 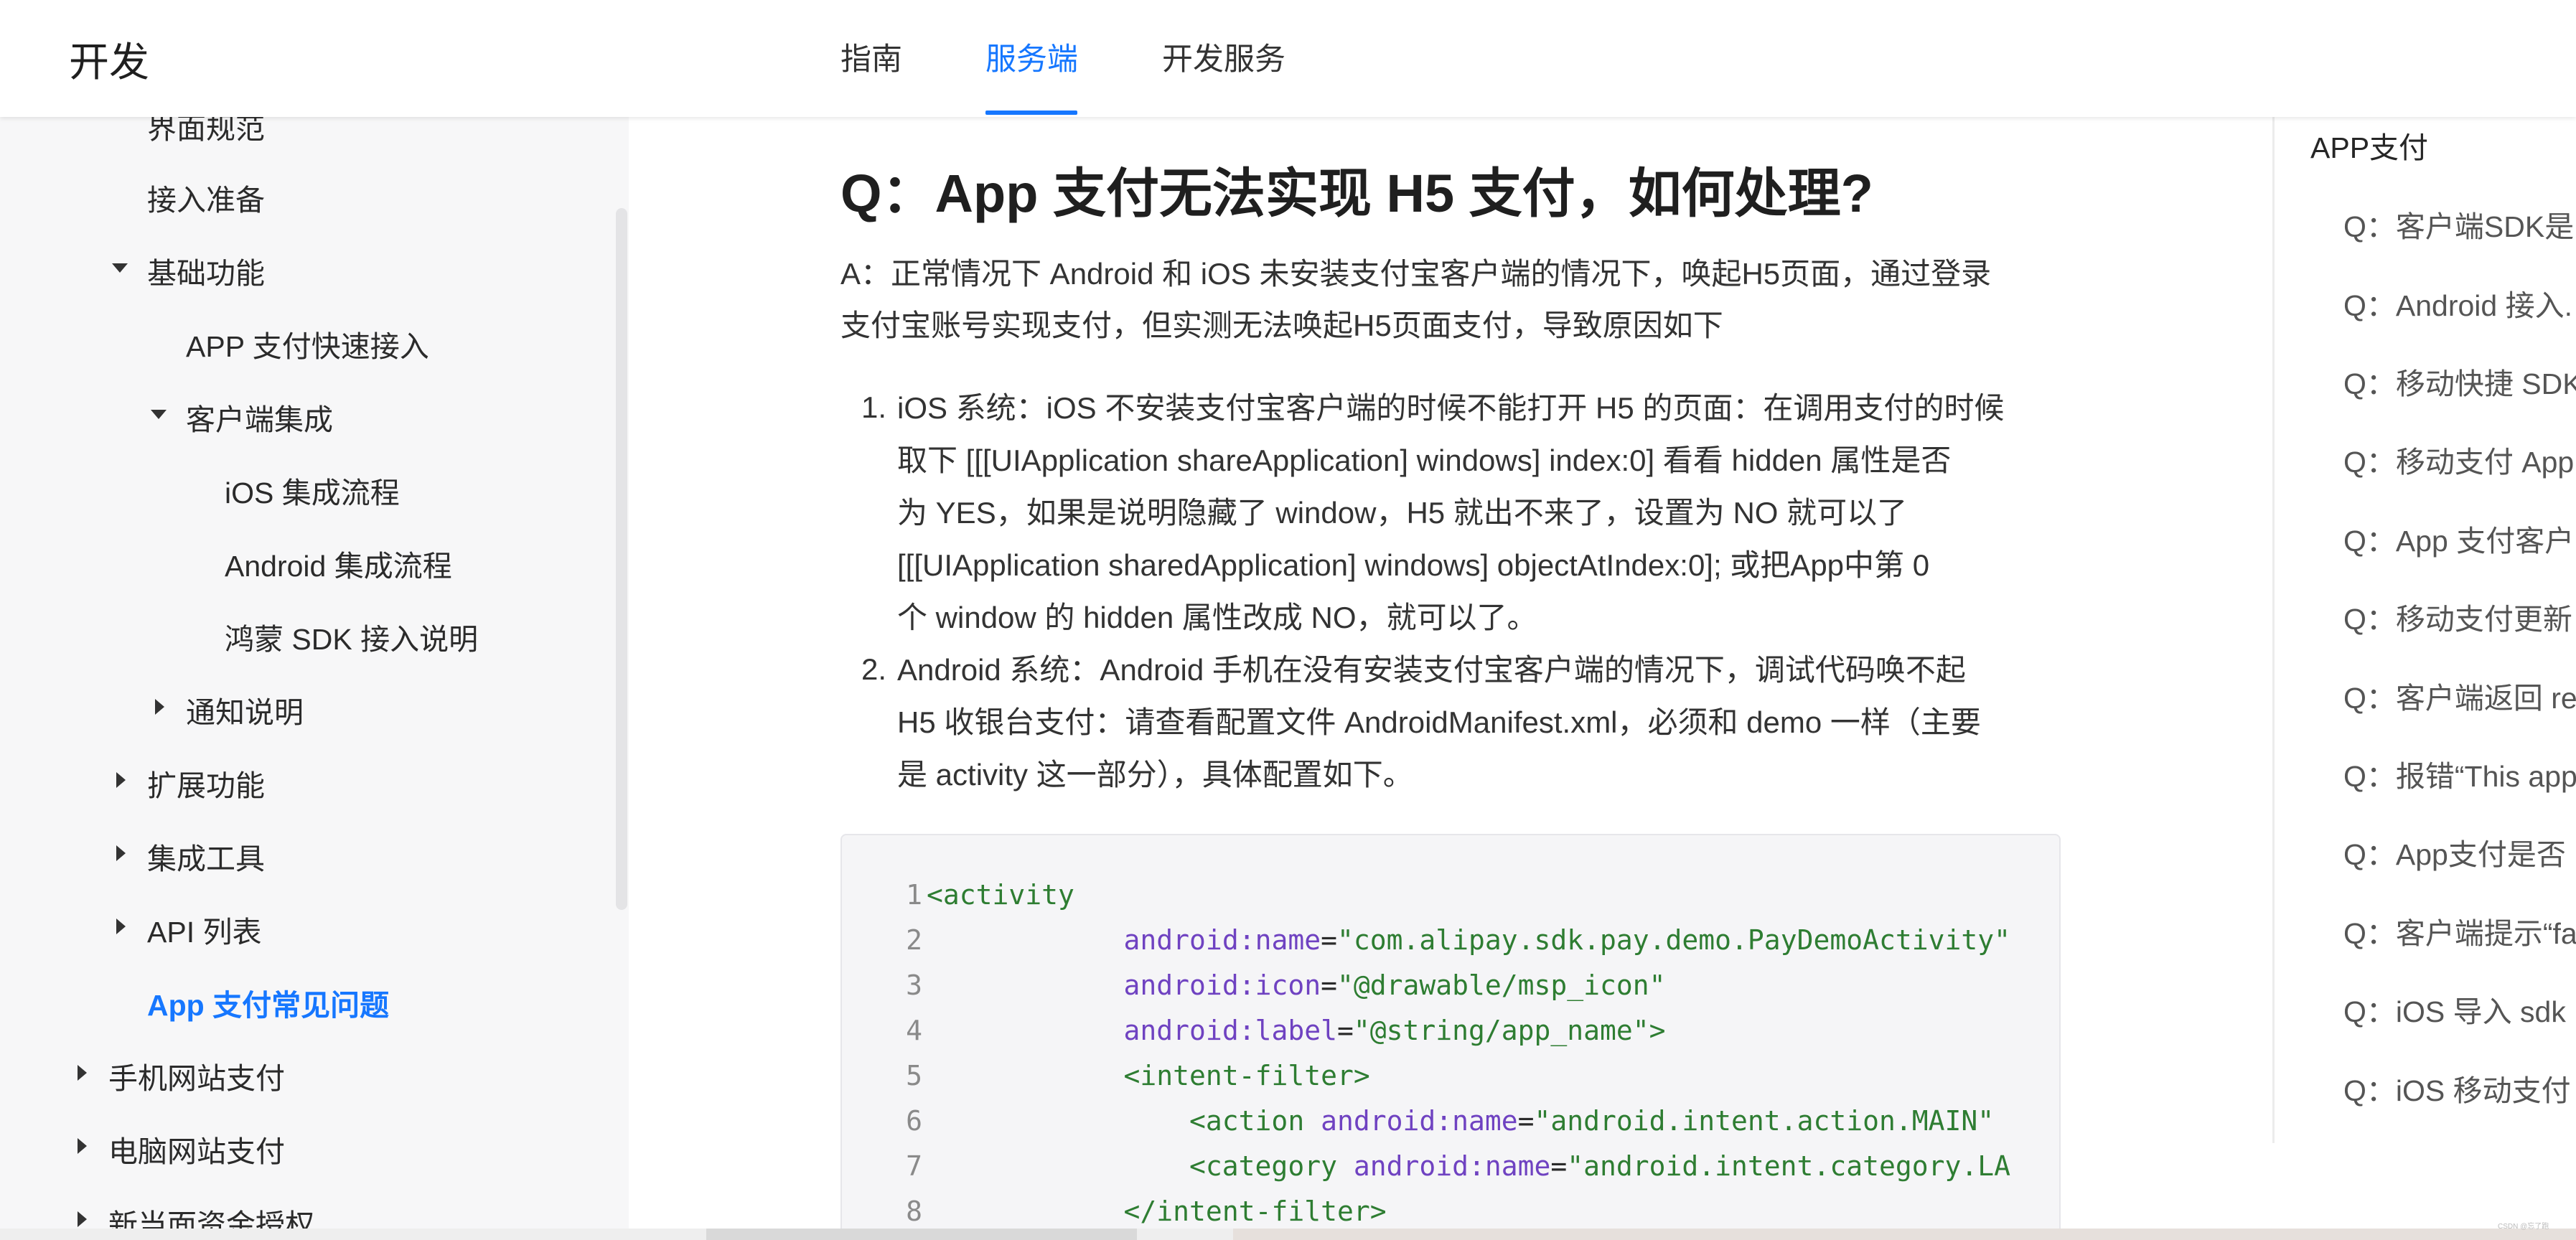 What do you see at coordinates (307, 343) in the screenshot?
I see `sidebar-item-app-quick: APP 支付快速接入` at bounding box center [307, 343].